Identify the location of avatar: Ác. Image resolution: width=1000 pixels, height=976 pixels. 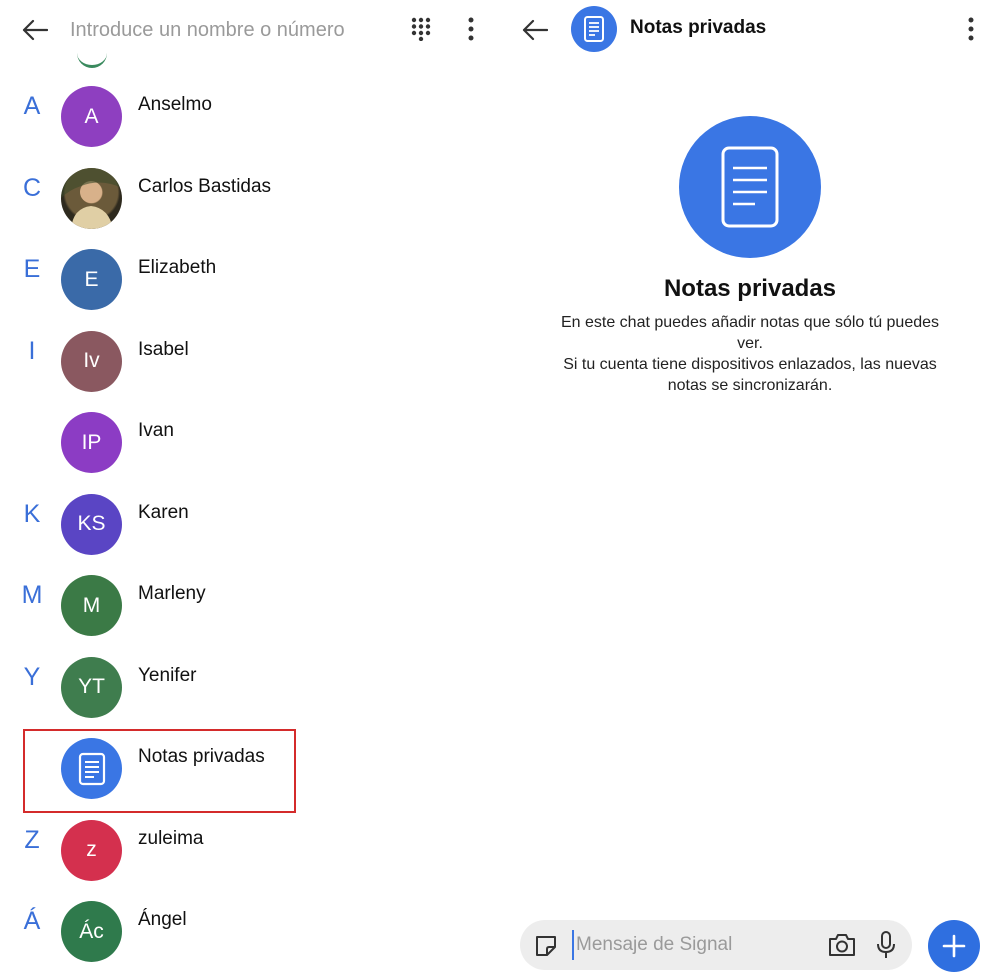
(91, 931).